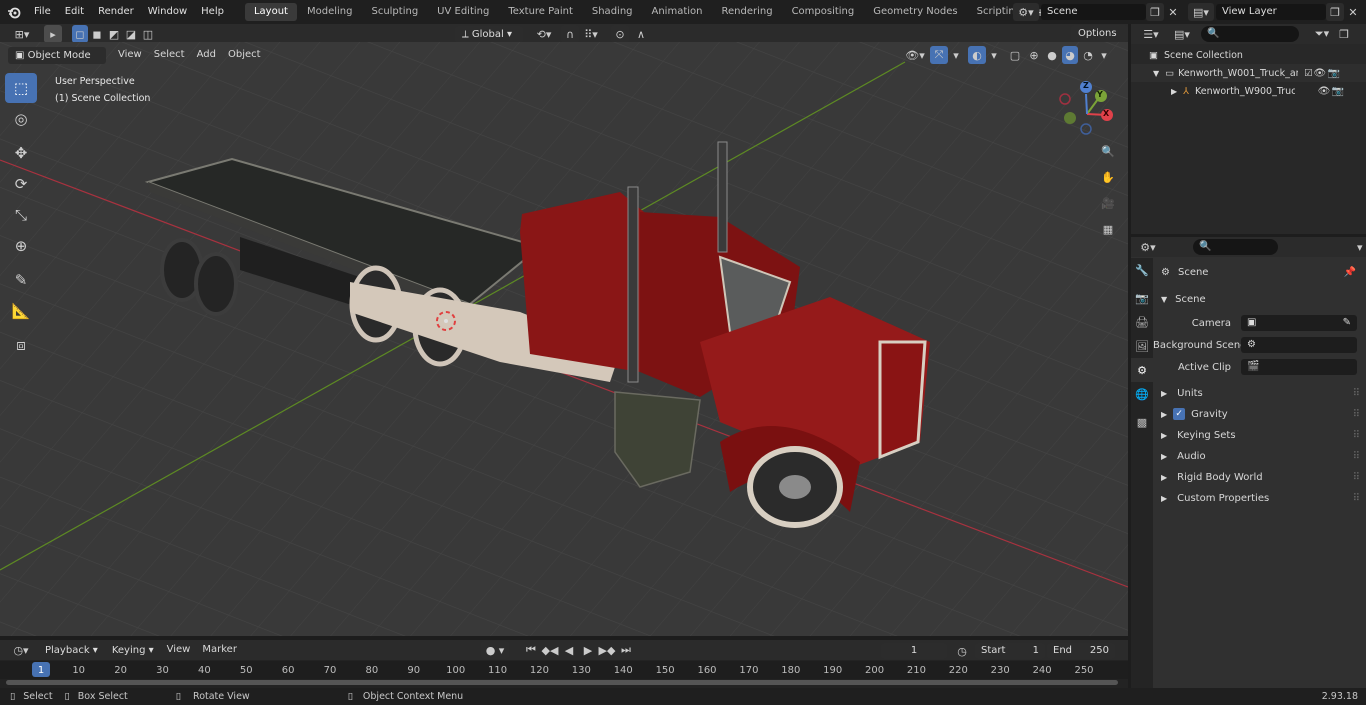  Describe the element at coordinates (74, 12) in the screenshot. I see `menu-edit: Edit` at that location.